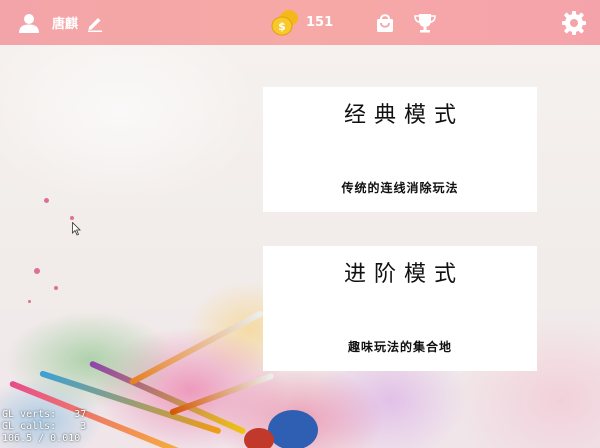 Image resolution: width=600 pixels, height=448 pixels. I want to click on top-bar: 唐麒 $ 151, so click(300, 22).